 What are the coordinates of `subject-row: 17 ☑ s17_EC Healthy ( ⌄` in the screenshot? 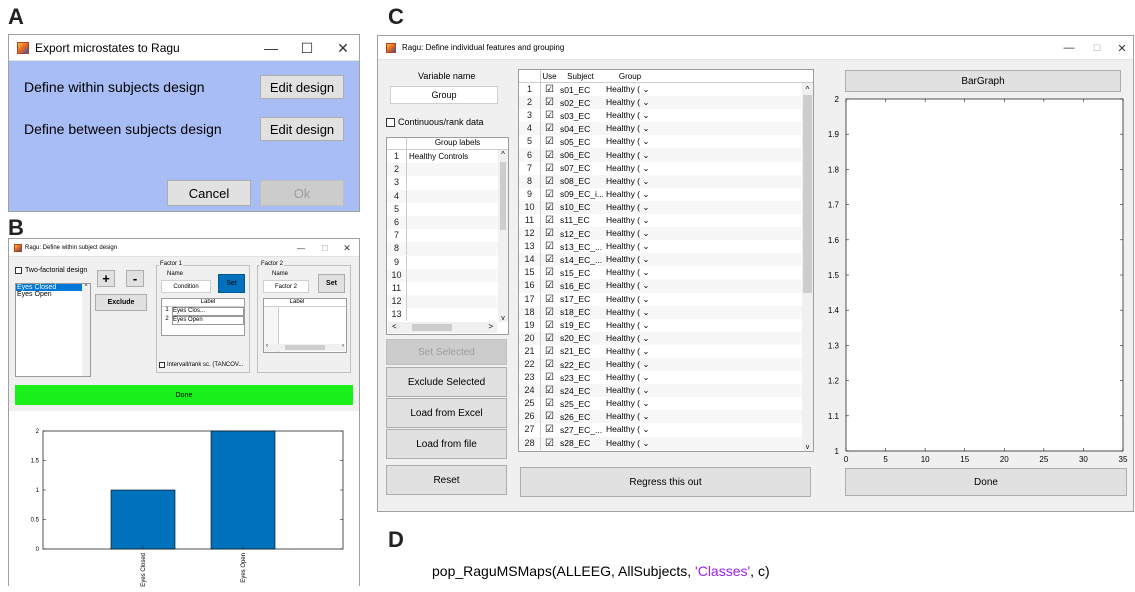 It's located at (666, 299).